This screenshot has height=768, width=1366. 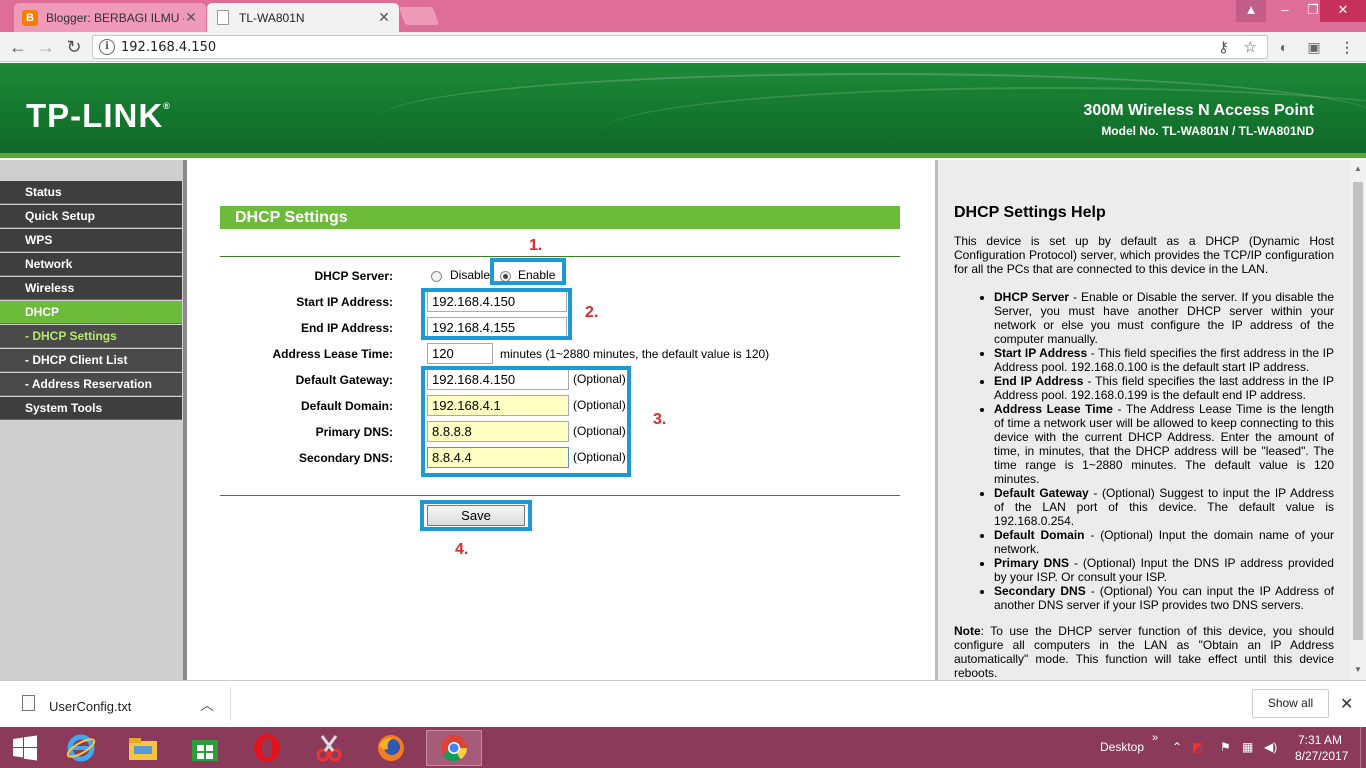 I want to click on sidebar-item-dhcp: DHCP, so click(x=91, y=312).